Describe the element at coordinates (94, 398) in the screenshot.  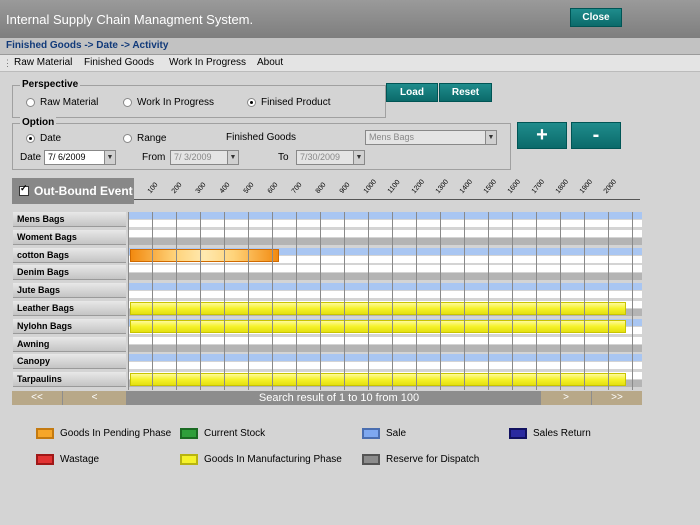
I see `prev-page-button: <` at that location.